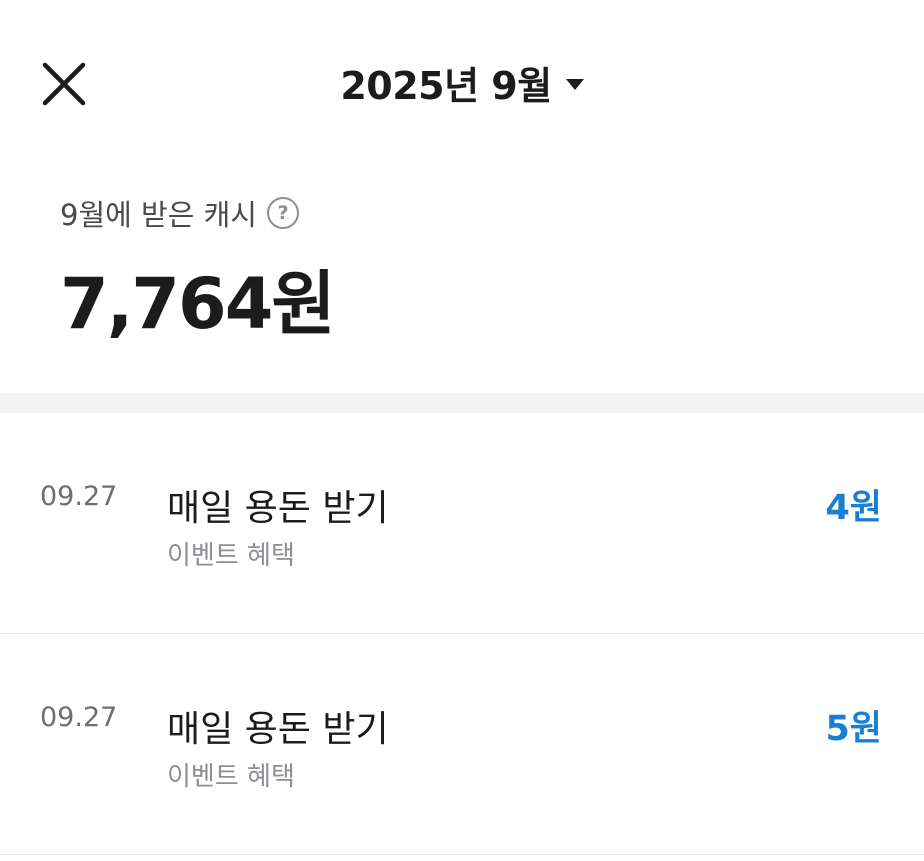  I want to click on monthly-summary: 9월에 받은 캐시 ? 7,764원, so click(198, 270).